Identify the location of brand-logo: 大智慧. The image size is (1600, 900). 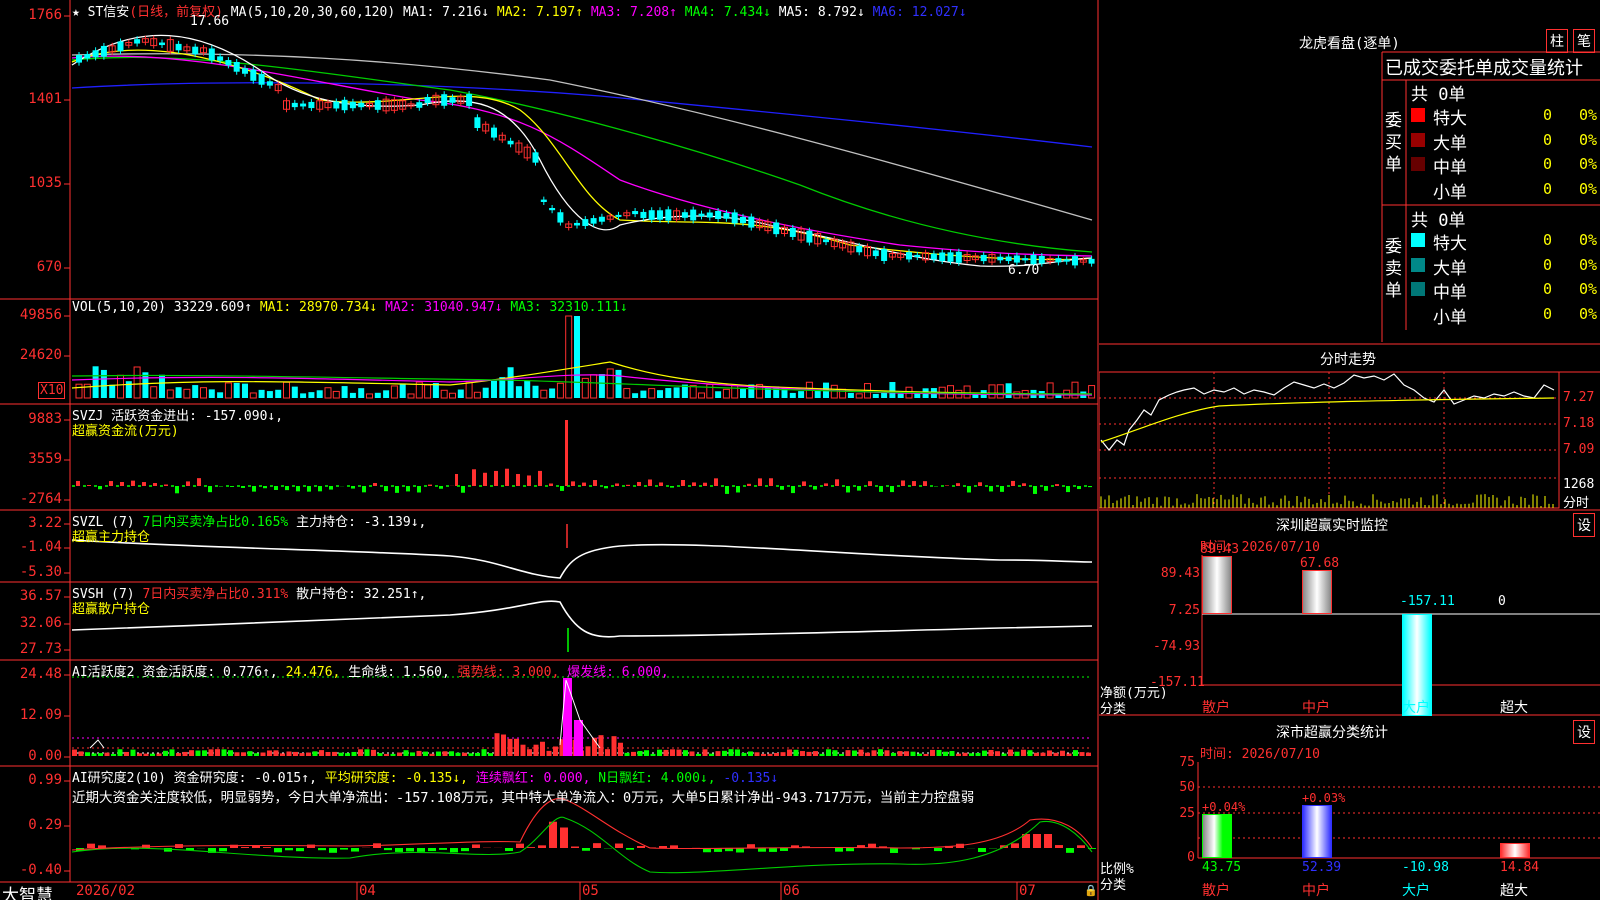
(27, 890).